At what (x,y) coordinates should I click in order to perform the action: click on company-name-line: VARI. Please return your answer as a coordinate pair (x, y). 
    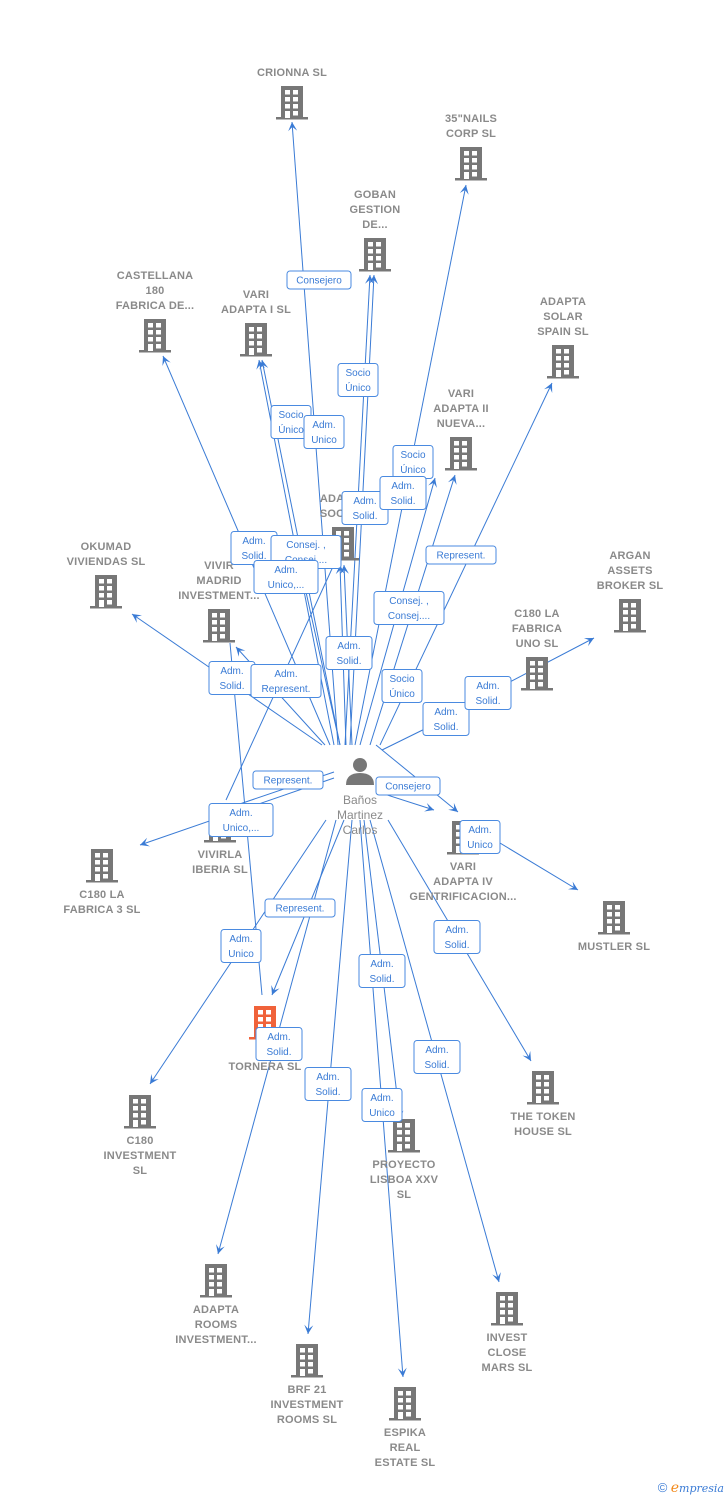
    Looking at the image, I should click on (256, 295).